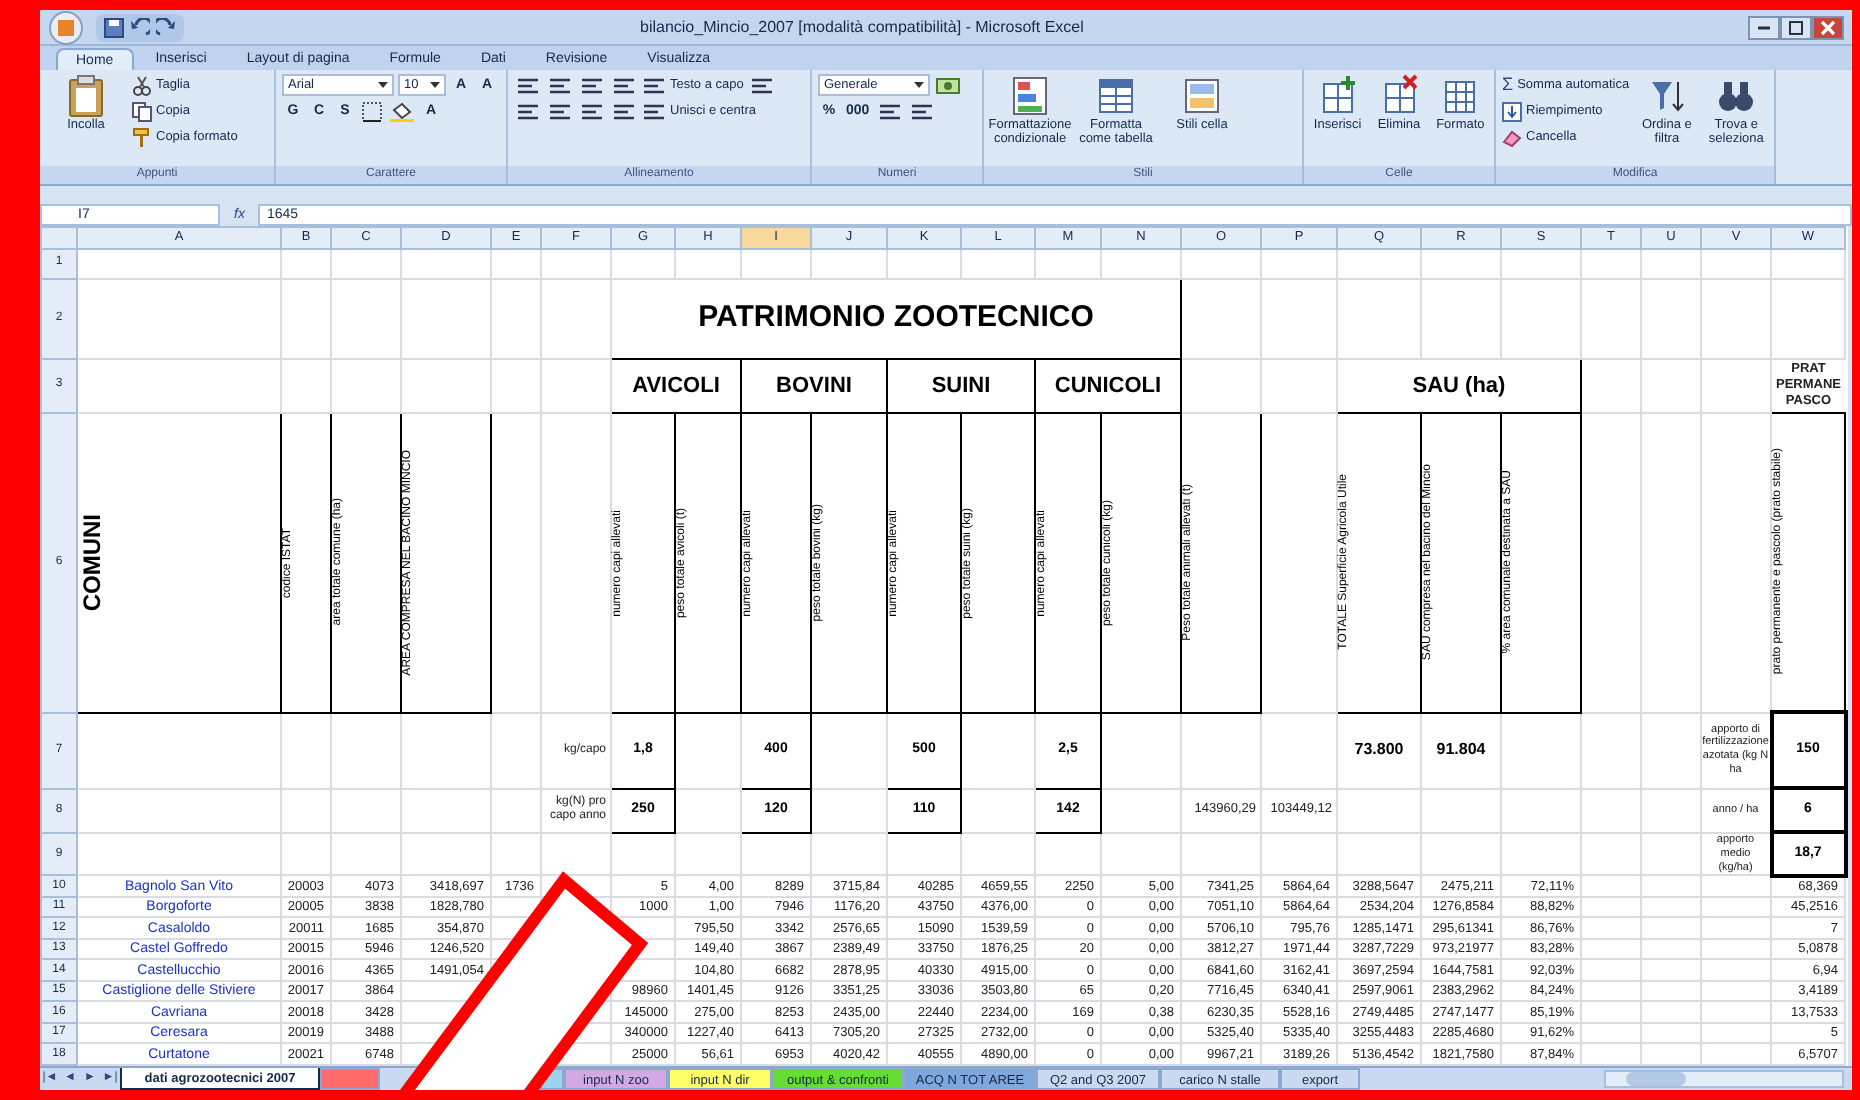  I want to click on eraser-icon, so click(1512, 137).